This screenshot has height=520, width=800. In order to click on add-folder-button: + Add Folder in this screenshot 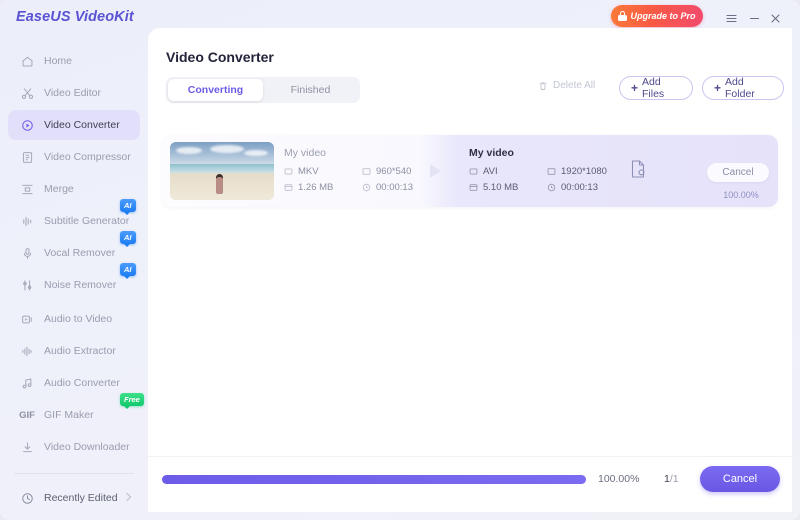, I will do `click(743, 88)`.